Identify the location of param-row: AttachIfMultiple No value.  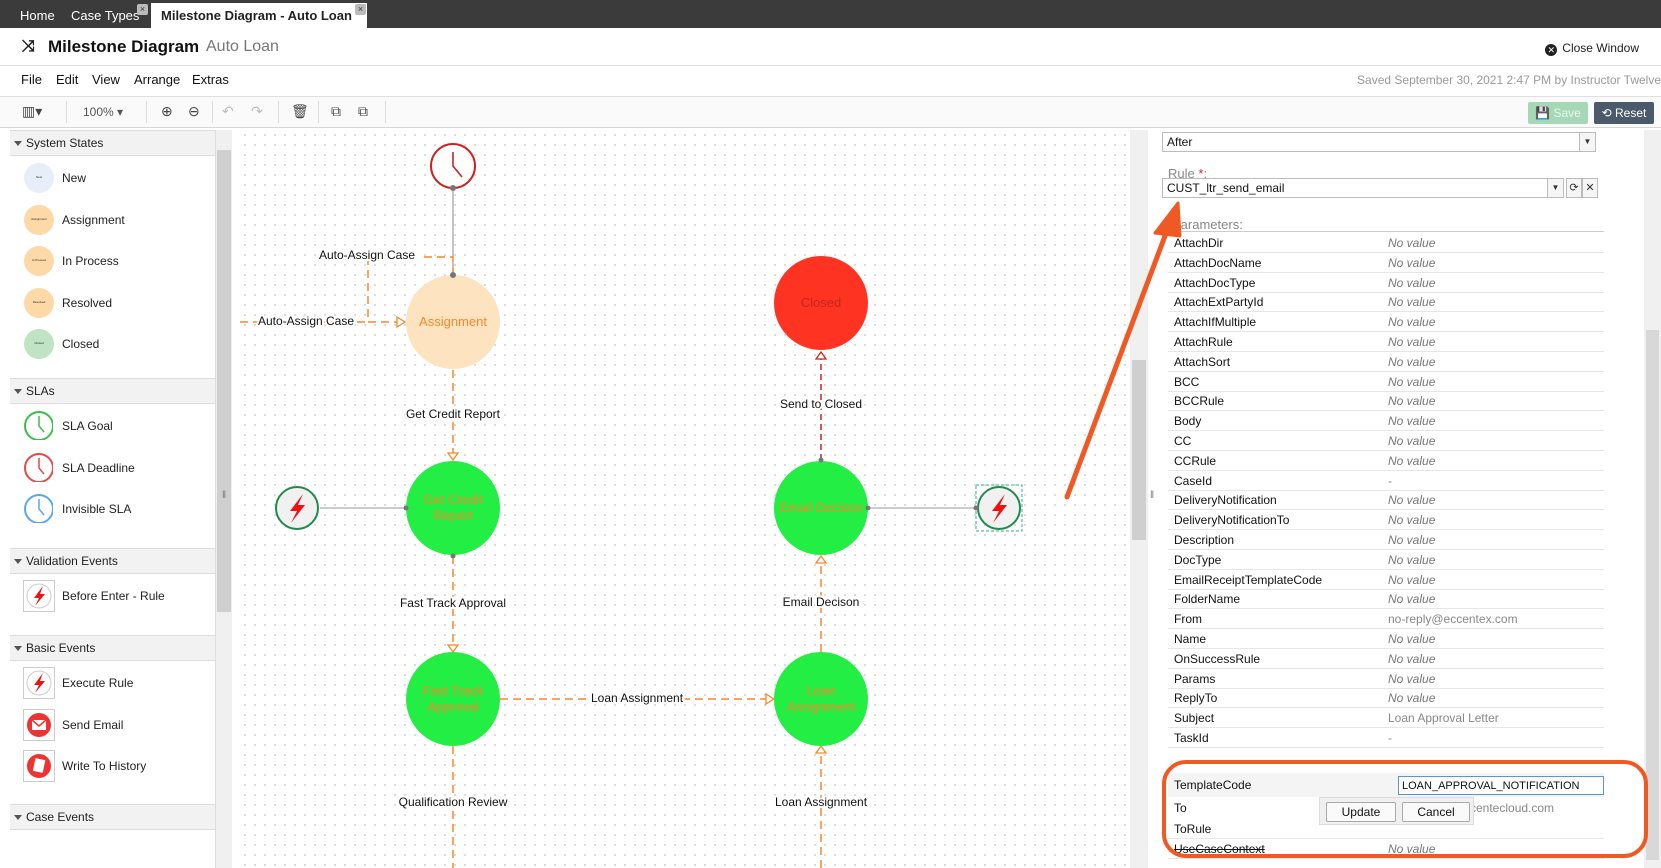
(1386, 322).